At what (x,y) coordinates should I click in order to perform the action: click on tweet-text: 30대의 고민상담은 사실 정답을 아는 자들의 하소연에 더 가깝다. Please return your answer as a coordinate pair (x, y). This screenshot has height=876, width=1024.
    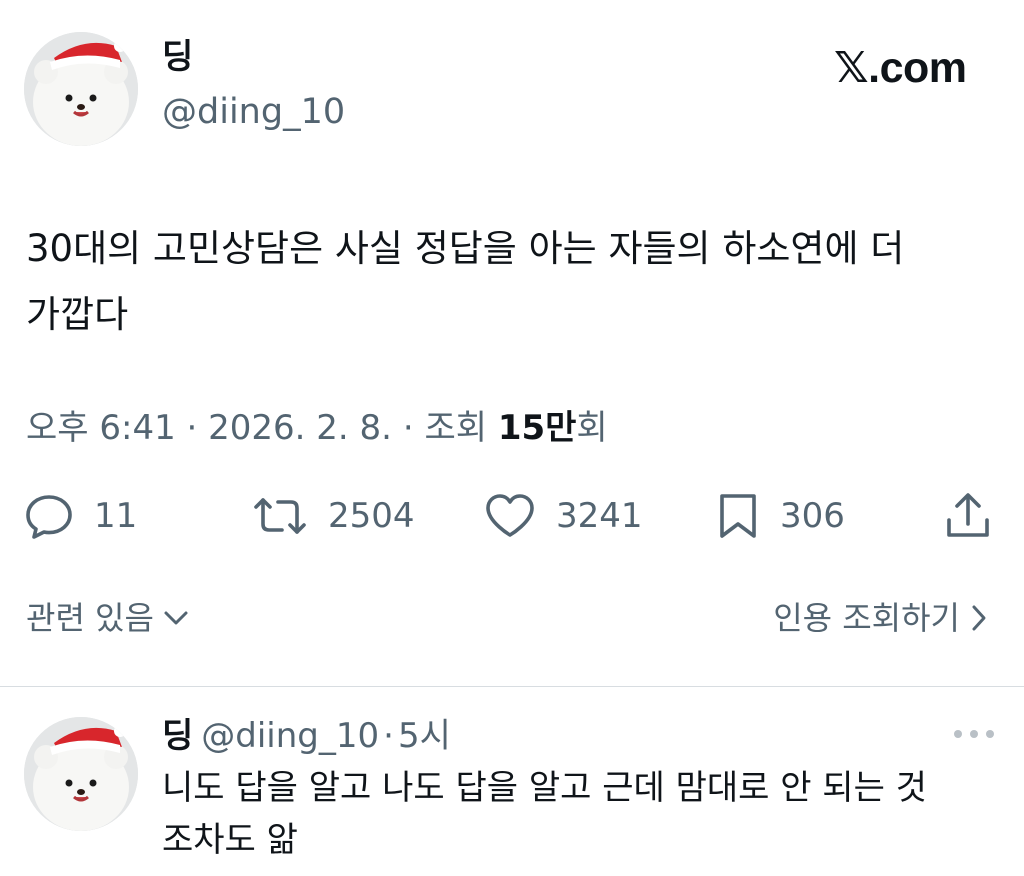
    Looking at the image, I should click on (471, 281).